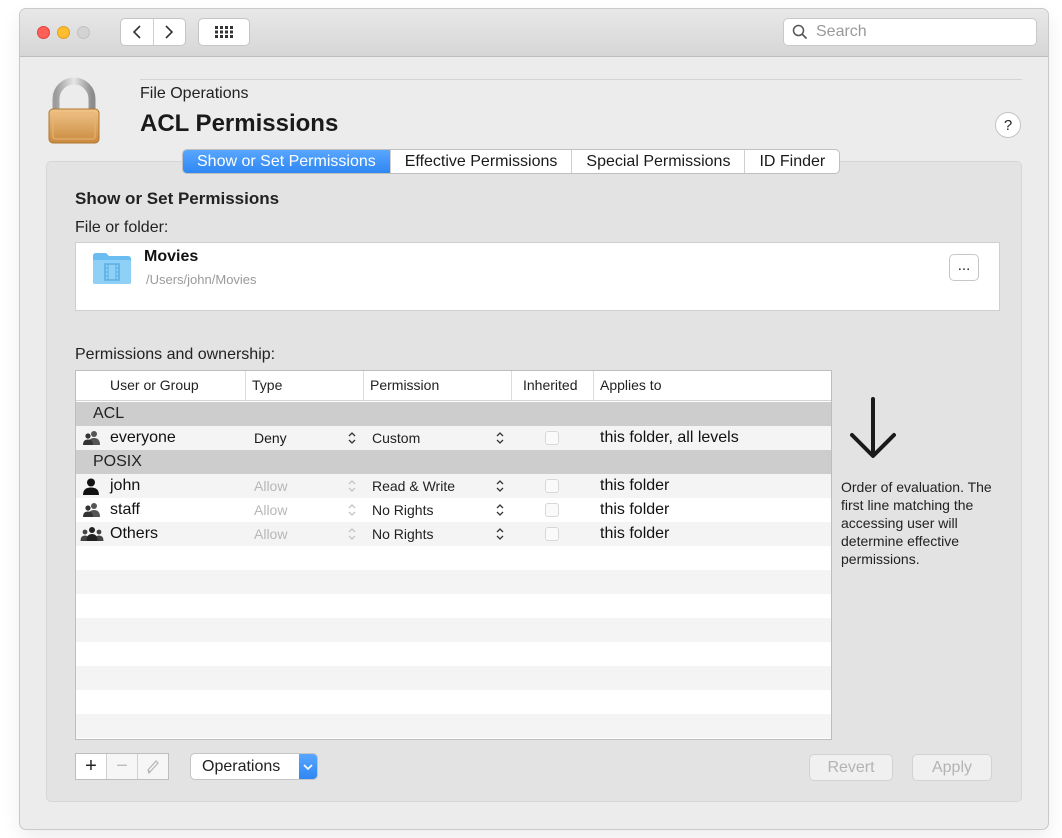 The height and width of the screenshot is (838, 1062). I want to click on chevron-left-icon, so click(136, 32).